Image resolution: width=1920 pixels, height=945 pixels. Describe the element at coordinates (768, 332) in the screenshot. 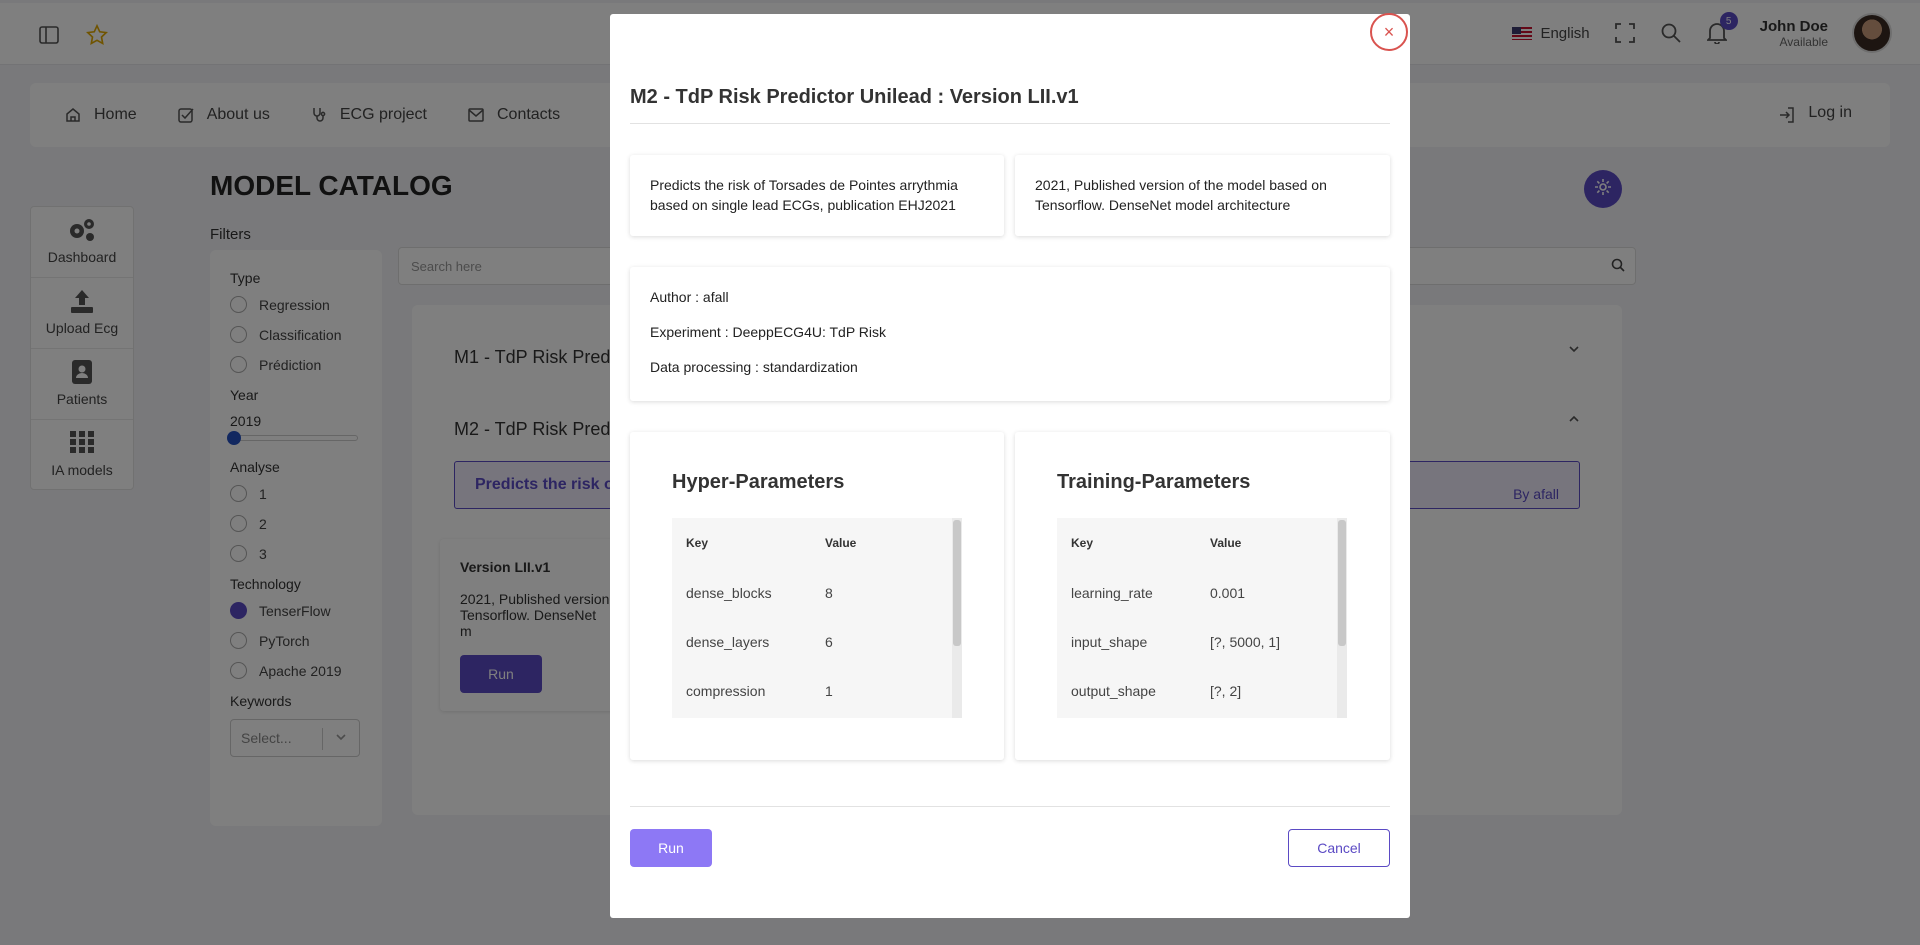

I see `experiment-text: Experiment : DeeppECG4U: TdP Risk` at that location.